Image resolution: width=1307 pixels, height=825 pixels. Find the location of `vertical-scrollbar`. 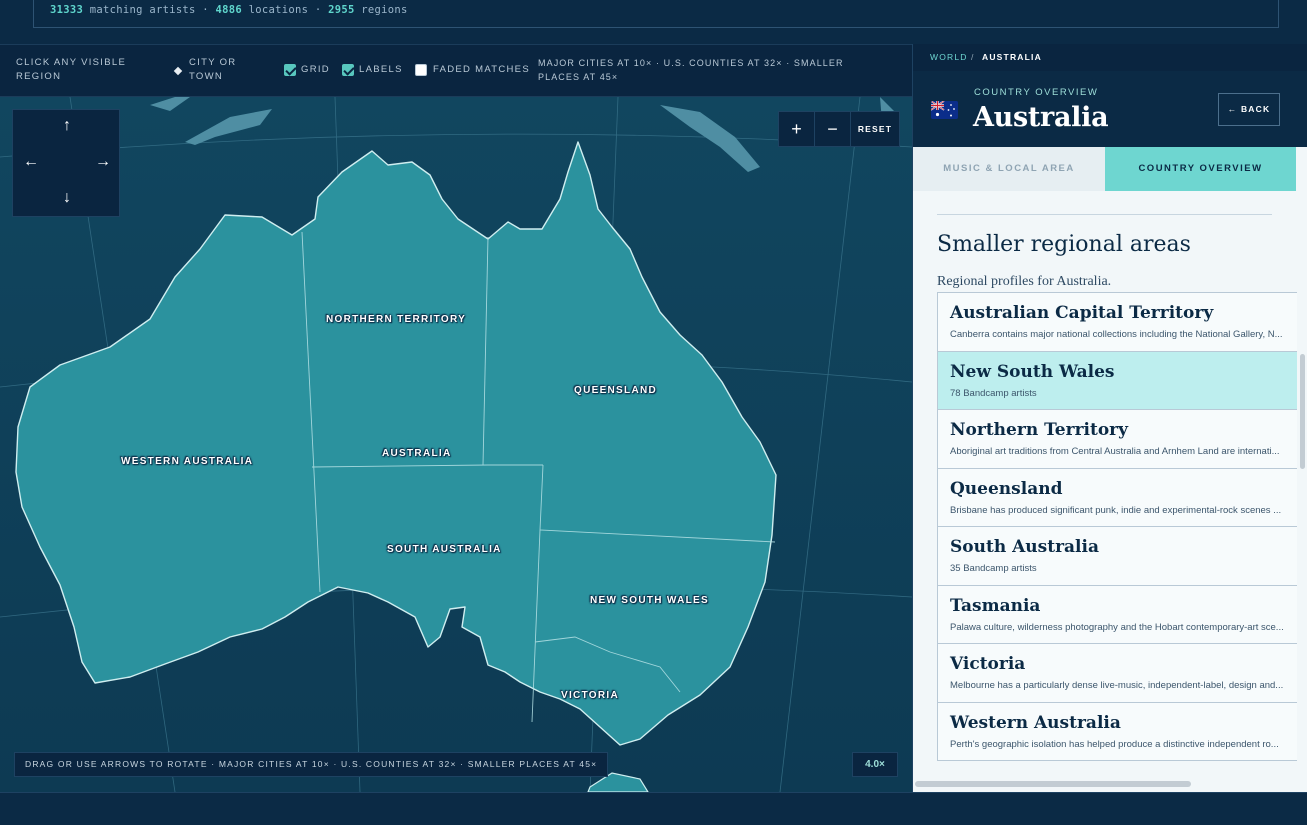

vertical-scrollbar is located at coordinates (1302, 411).